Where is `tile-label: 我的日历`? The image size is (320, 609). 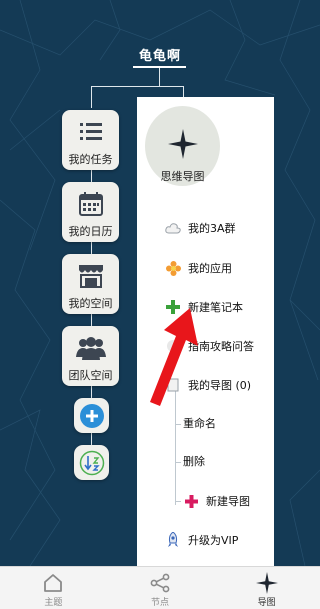
tile-label: 我的日历 is located at coordinates (90, 231).